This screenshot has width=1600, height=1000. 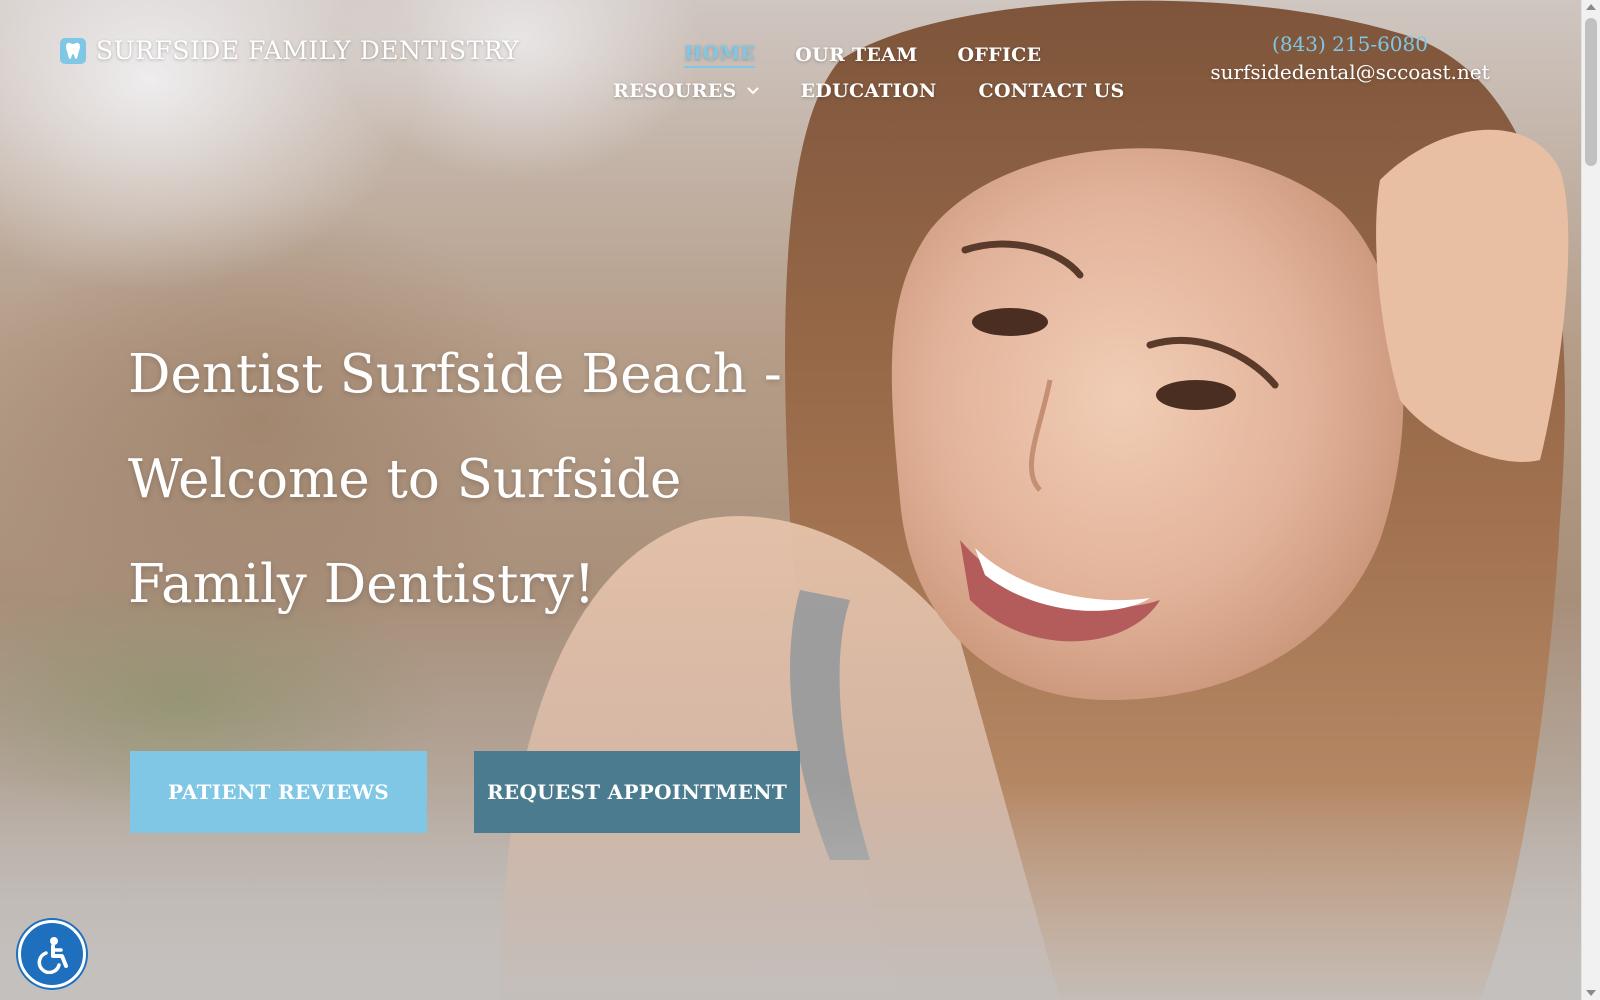 I want to click on patient-reviews-button: PATIENT REVIEWS, so click(x=278, y=792).